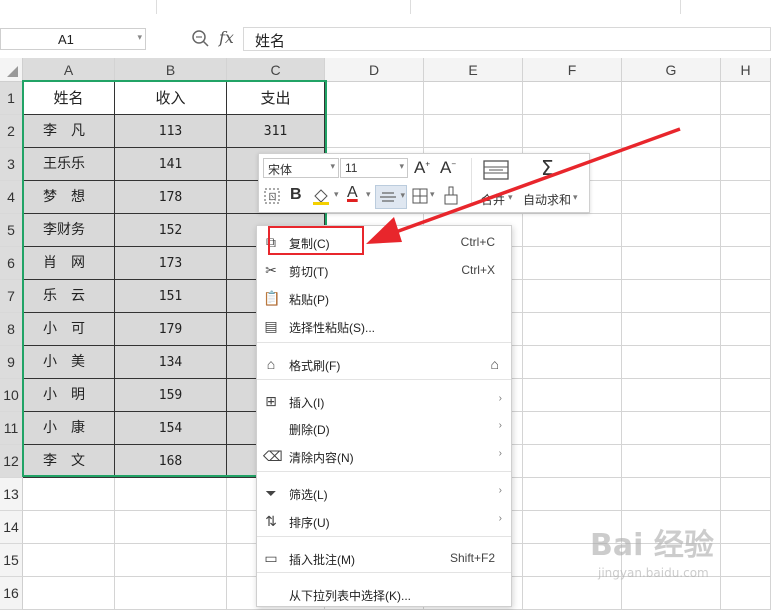 This screenshot has height=610, width=771. What do you see at coordinates (226, 37) in the screenshot?
I see `fx-icon: fx` at bounding box center [226, 37].